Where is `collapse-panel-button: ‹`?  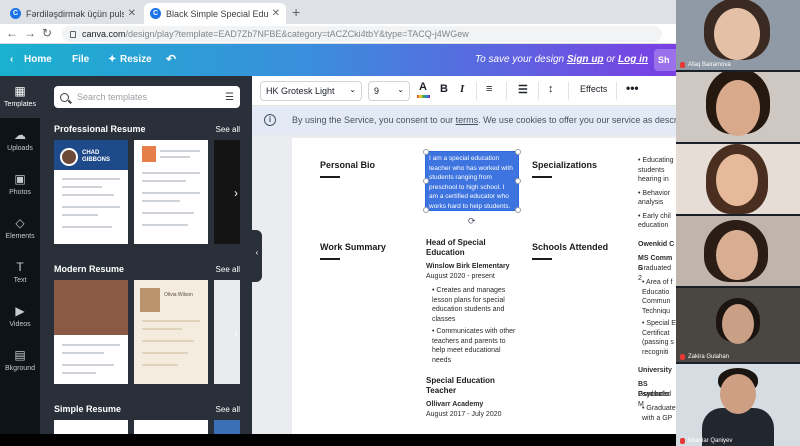
collapse-panel-button: ‹ is located at coordinates (257, 256).